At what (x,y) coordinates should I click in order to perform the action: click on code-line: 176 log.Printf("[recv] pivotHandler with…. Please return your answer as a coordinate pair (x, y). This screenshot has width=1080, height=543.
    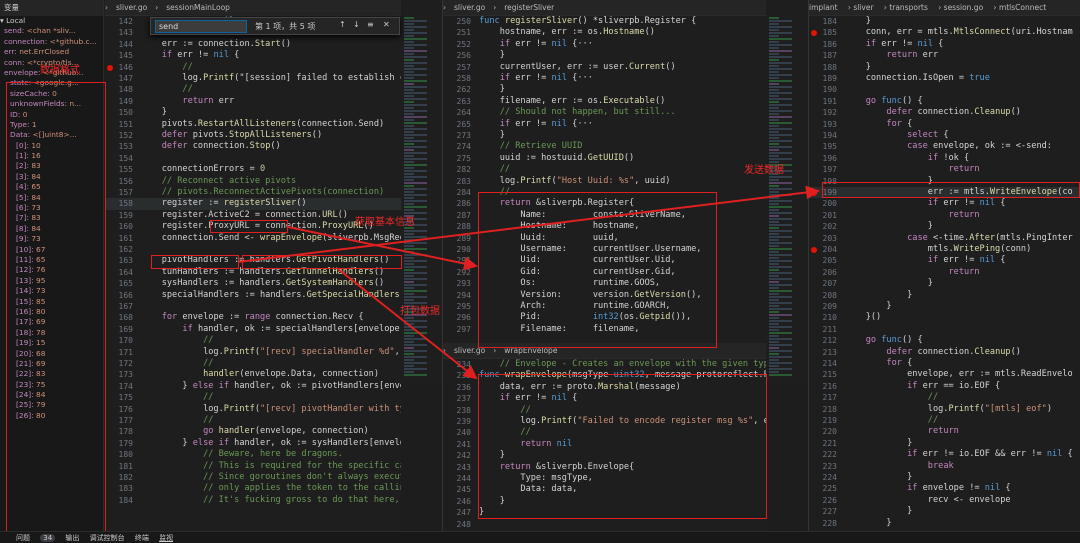
    Looking at the image, I should click on (253, 409).